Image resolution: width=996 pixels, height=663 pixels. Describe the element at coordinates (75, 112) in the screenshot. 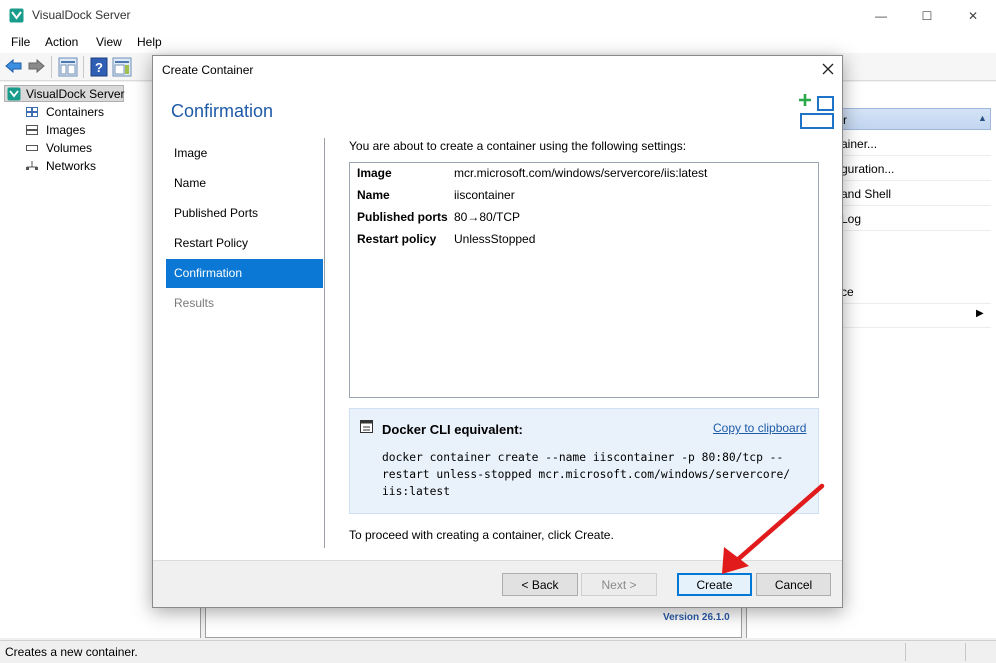

I see `tree-item-containers: Containers` at that location.